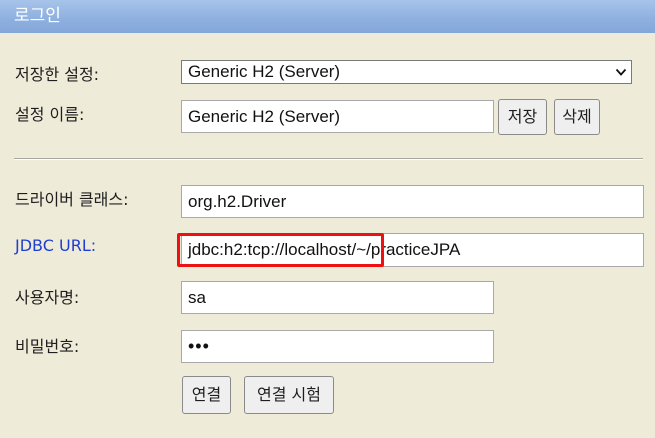 This screenshot has width=655, height=438. What do you see at coordinates (328, 159) in the screenshot?
I see `section-divider` at bounding box center [328, 159].